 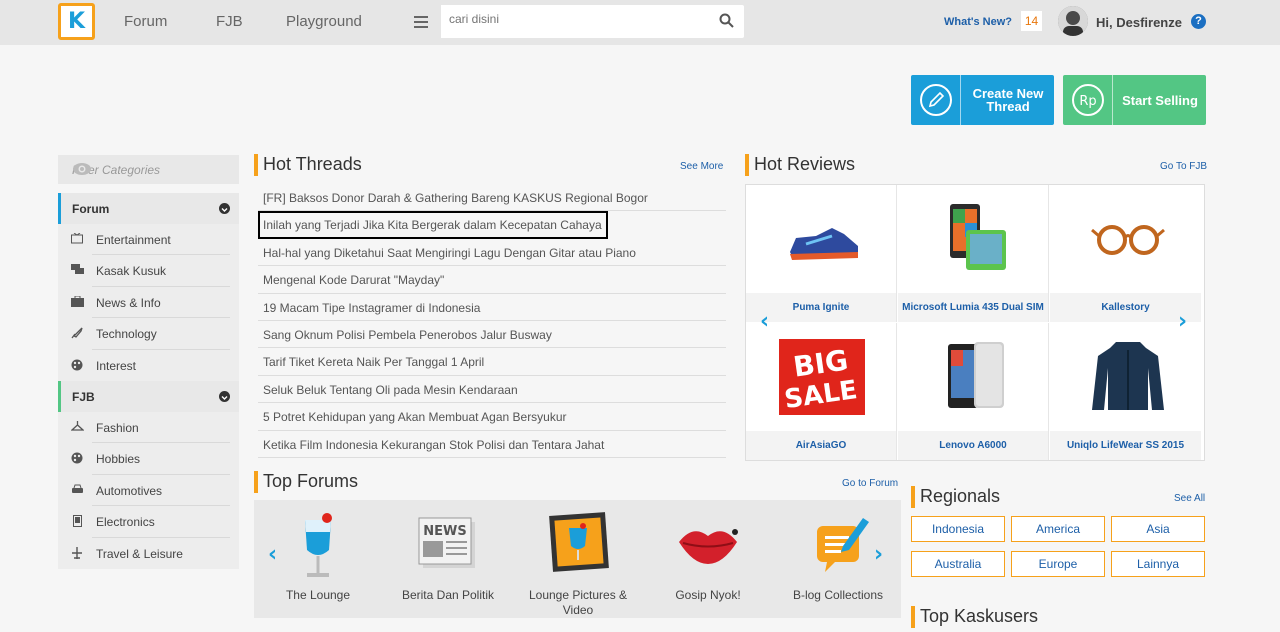 I want to click on notification-count-badge: 14, so click(x=1031, y=21).